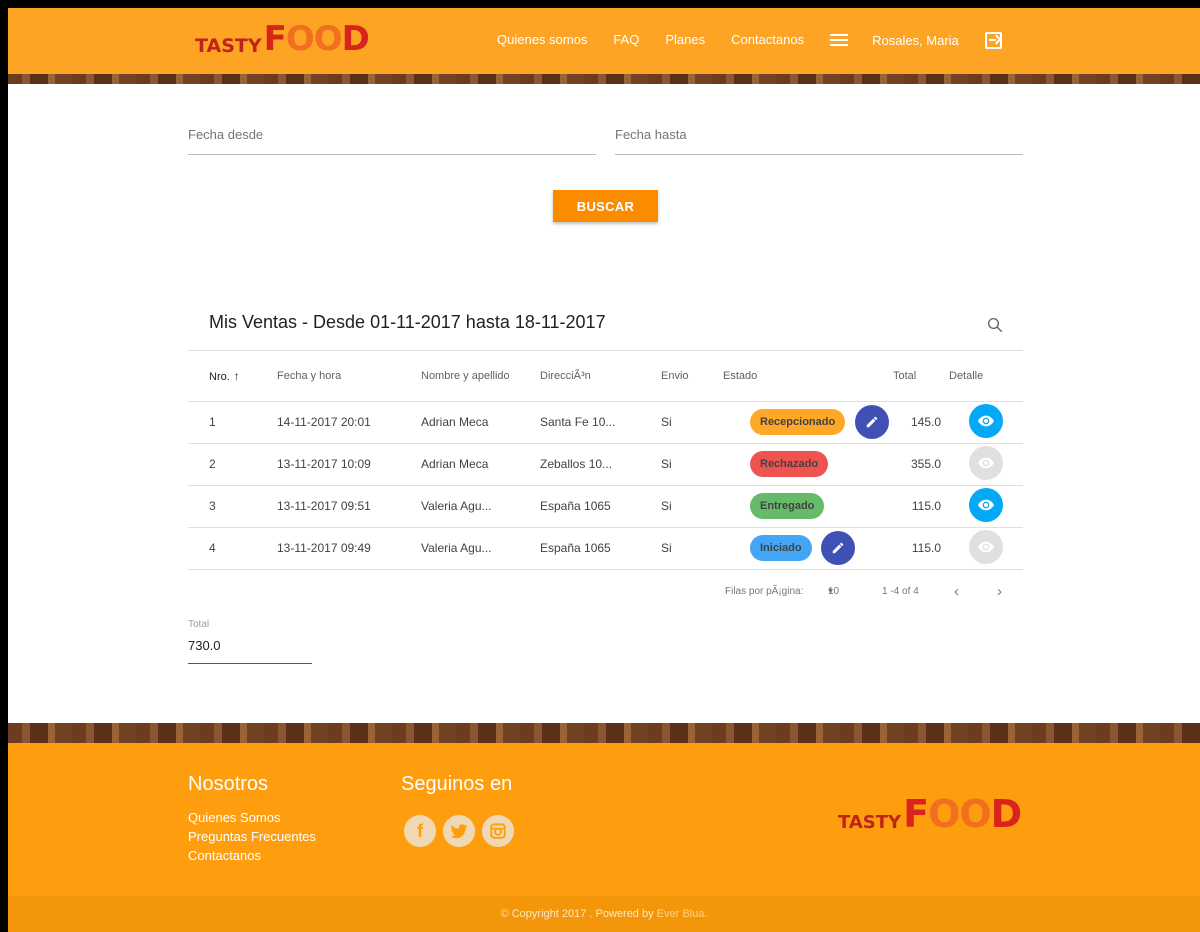  I want to click on footer-logo: TASTY FOOD, so click(930, 814).